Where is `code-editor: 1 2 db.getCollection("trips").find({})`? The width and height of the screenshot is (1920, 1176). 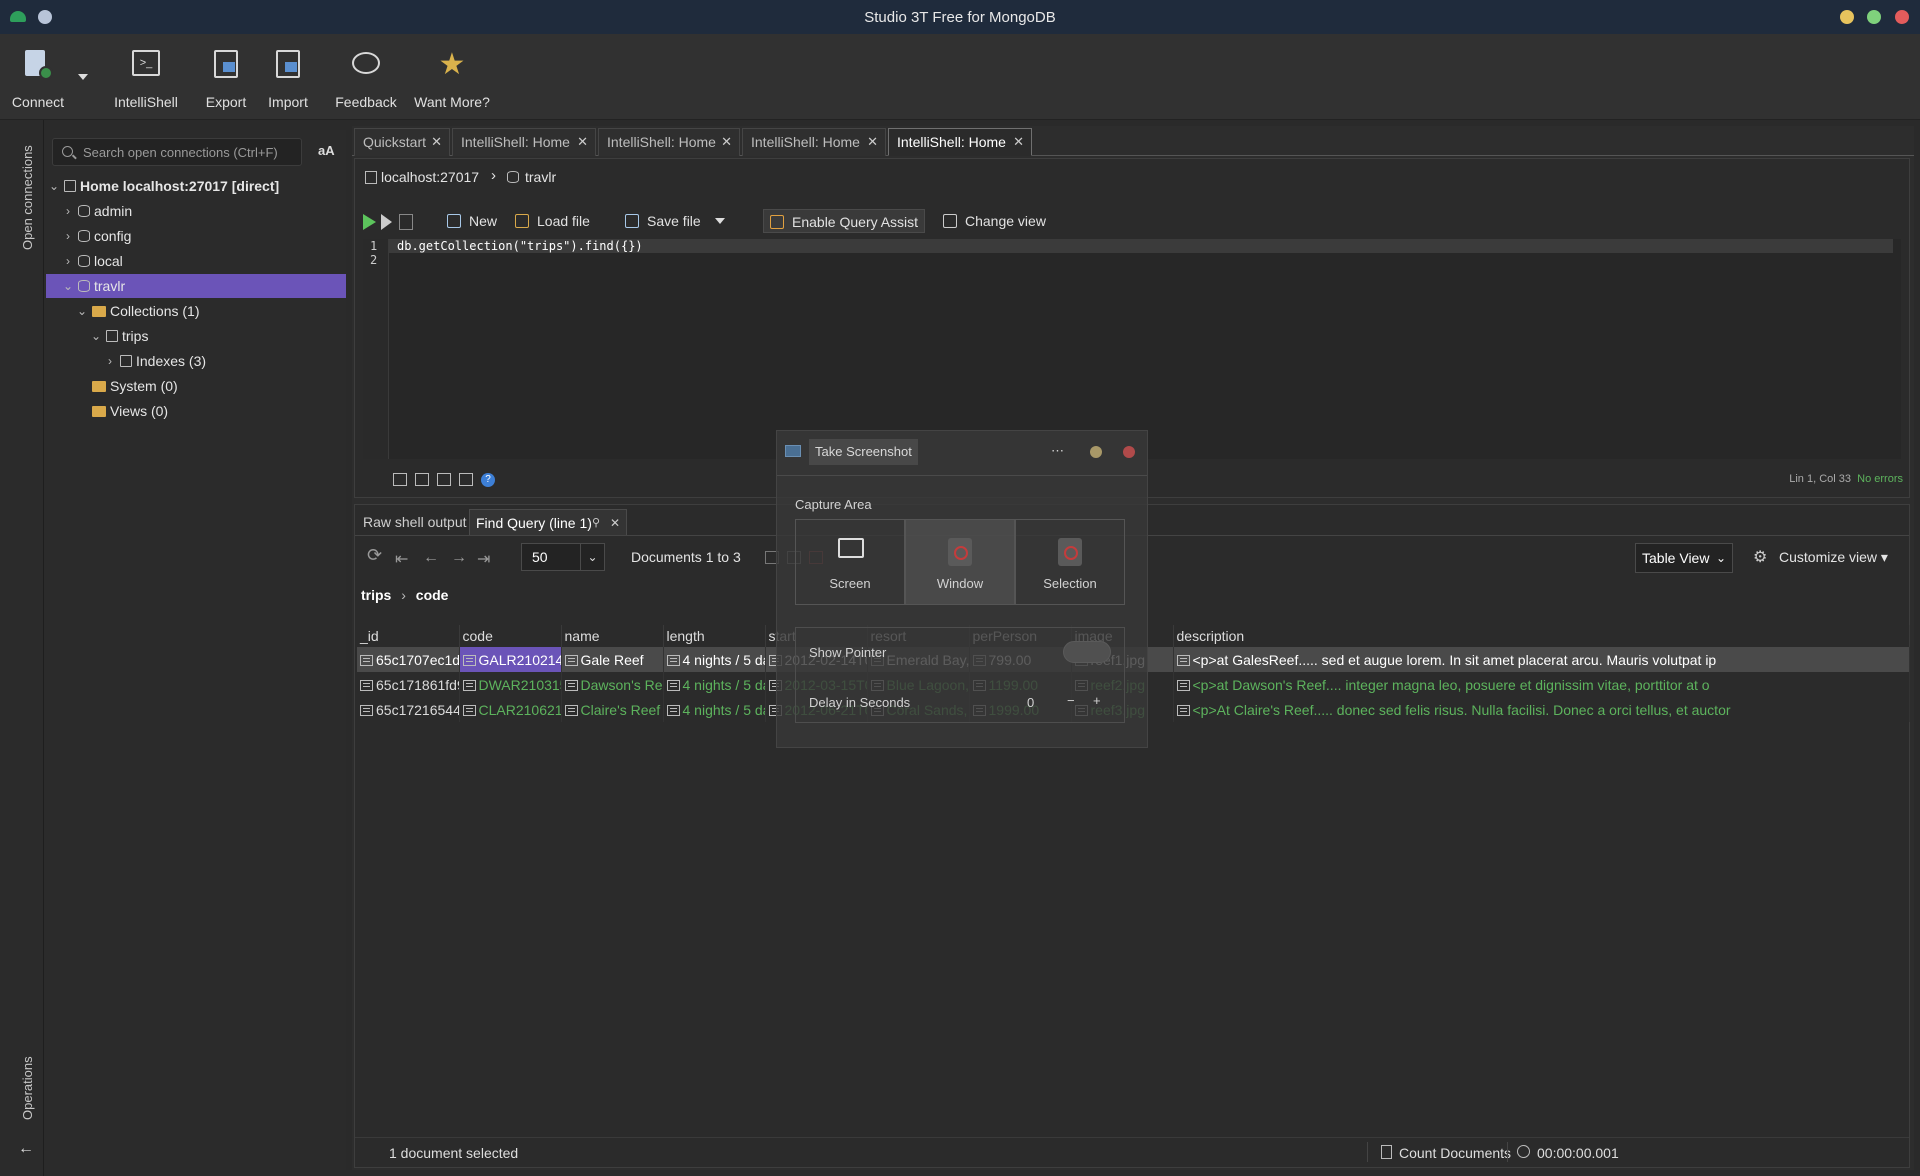 code-editor: 1 2 db.getCollection("trips").find({}) is located at coordinates (1132, 349).